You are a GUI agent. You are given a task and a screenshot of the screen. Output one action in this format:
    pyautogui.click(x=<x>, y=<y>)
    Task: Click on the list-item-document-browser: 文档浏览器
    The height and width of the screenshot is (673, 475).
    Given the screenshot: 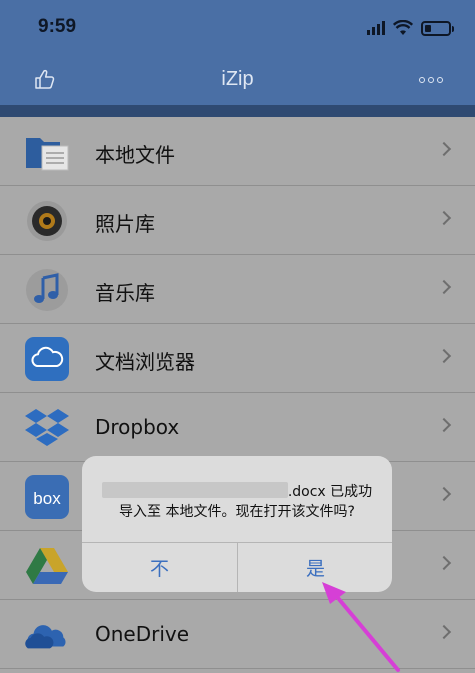 What is the action you would take?
    pyautogui.click(x=237, y=358)
    